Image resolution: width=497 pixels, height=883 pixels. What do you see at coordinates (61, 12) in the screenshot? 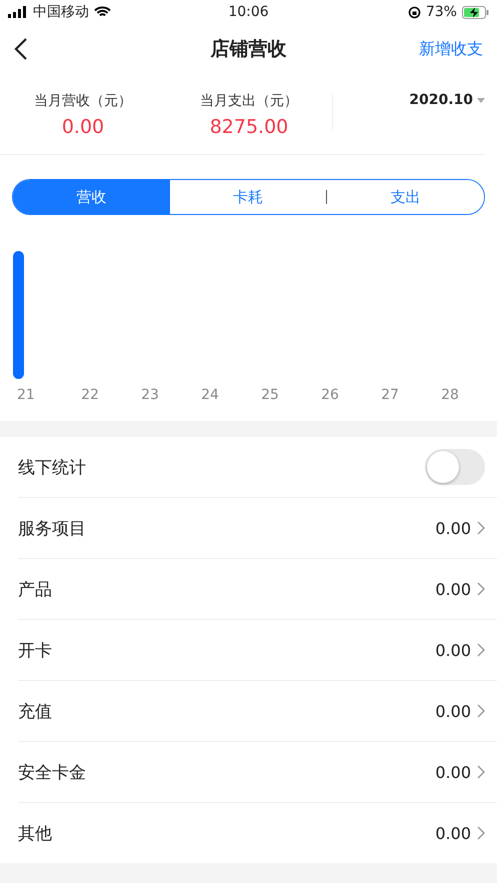
I see `carrier-name: 中国移动` at bounding box center [61, 12].